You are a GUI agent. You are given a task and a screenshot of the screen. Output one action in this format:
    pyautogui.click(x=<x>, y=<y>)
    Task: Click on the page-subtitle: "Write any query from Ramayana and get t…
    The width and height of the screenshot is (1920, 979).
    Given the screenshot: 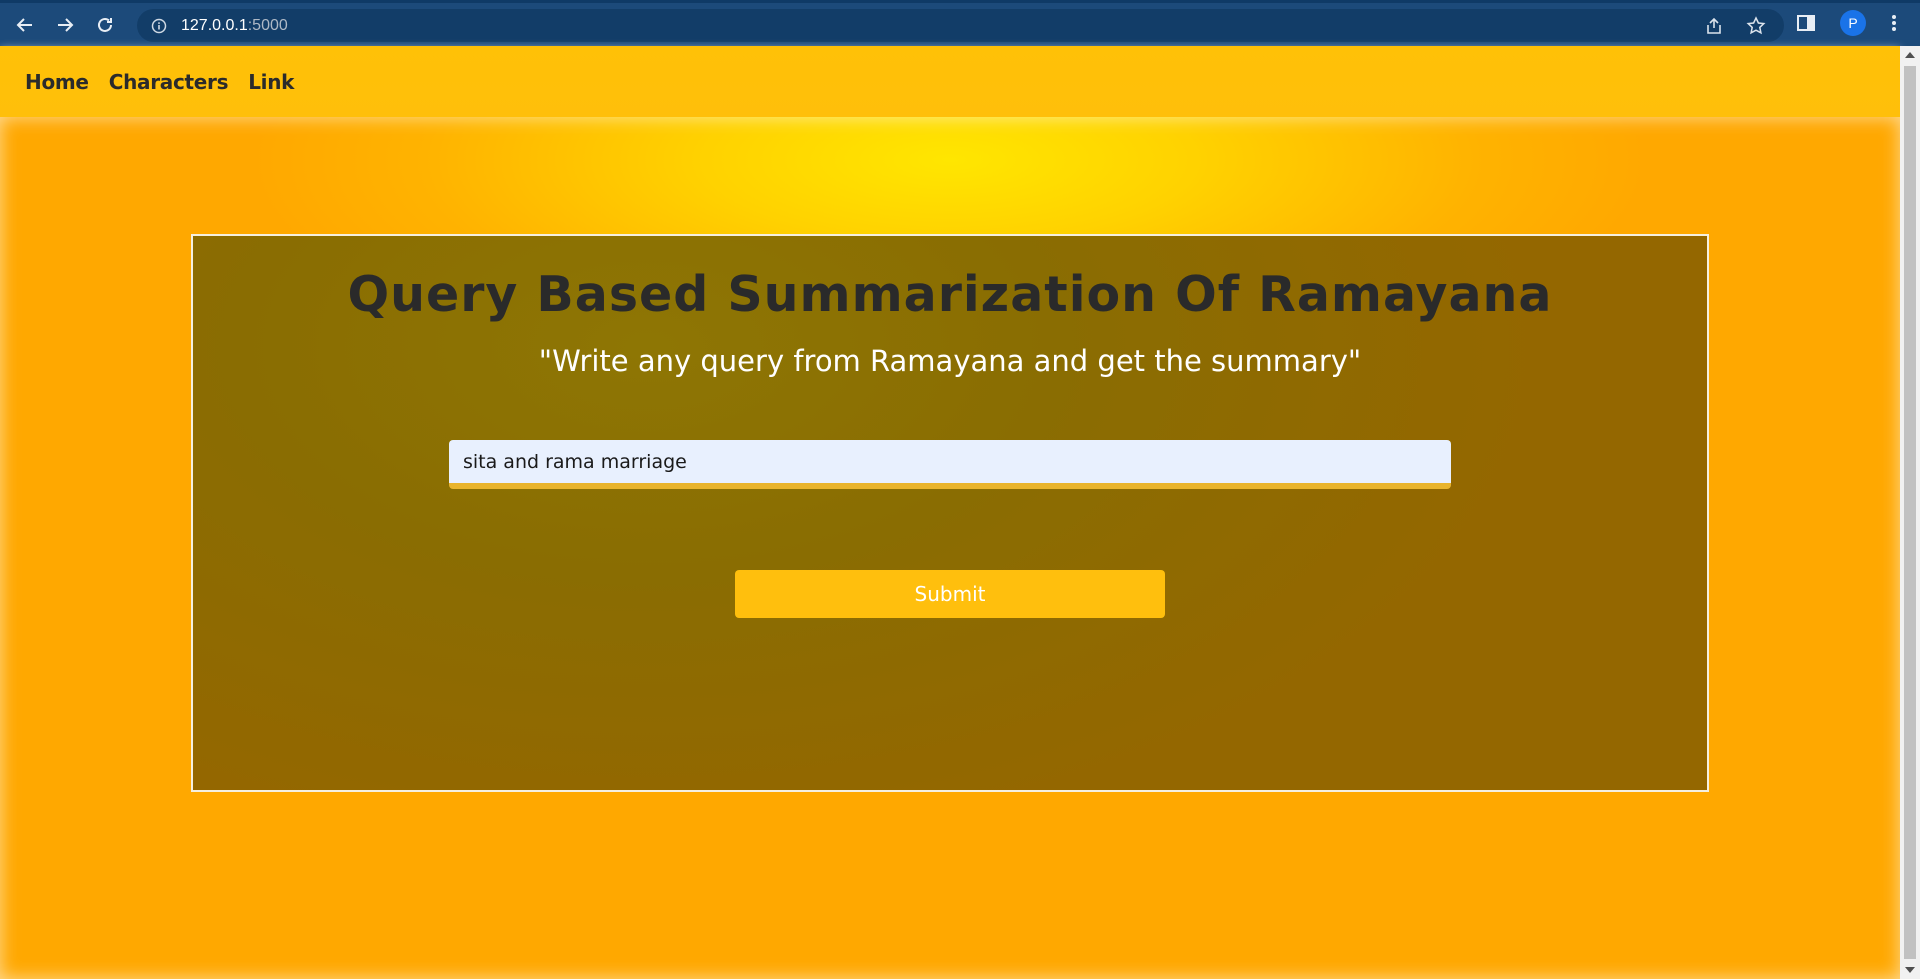 What is the action you would take?
    pyautogui.click(x=950, y=361)
    